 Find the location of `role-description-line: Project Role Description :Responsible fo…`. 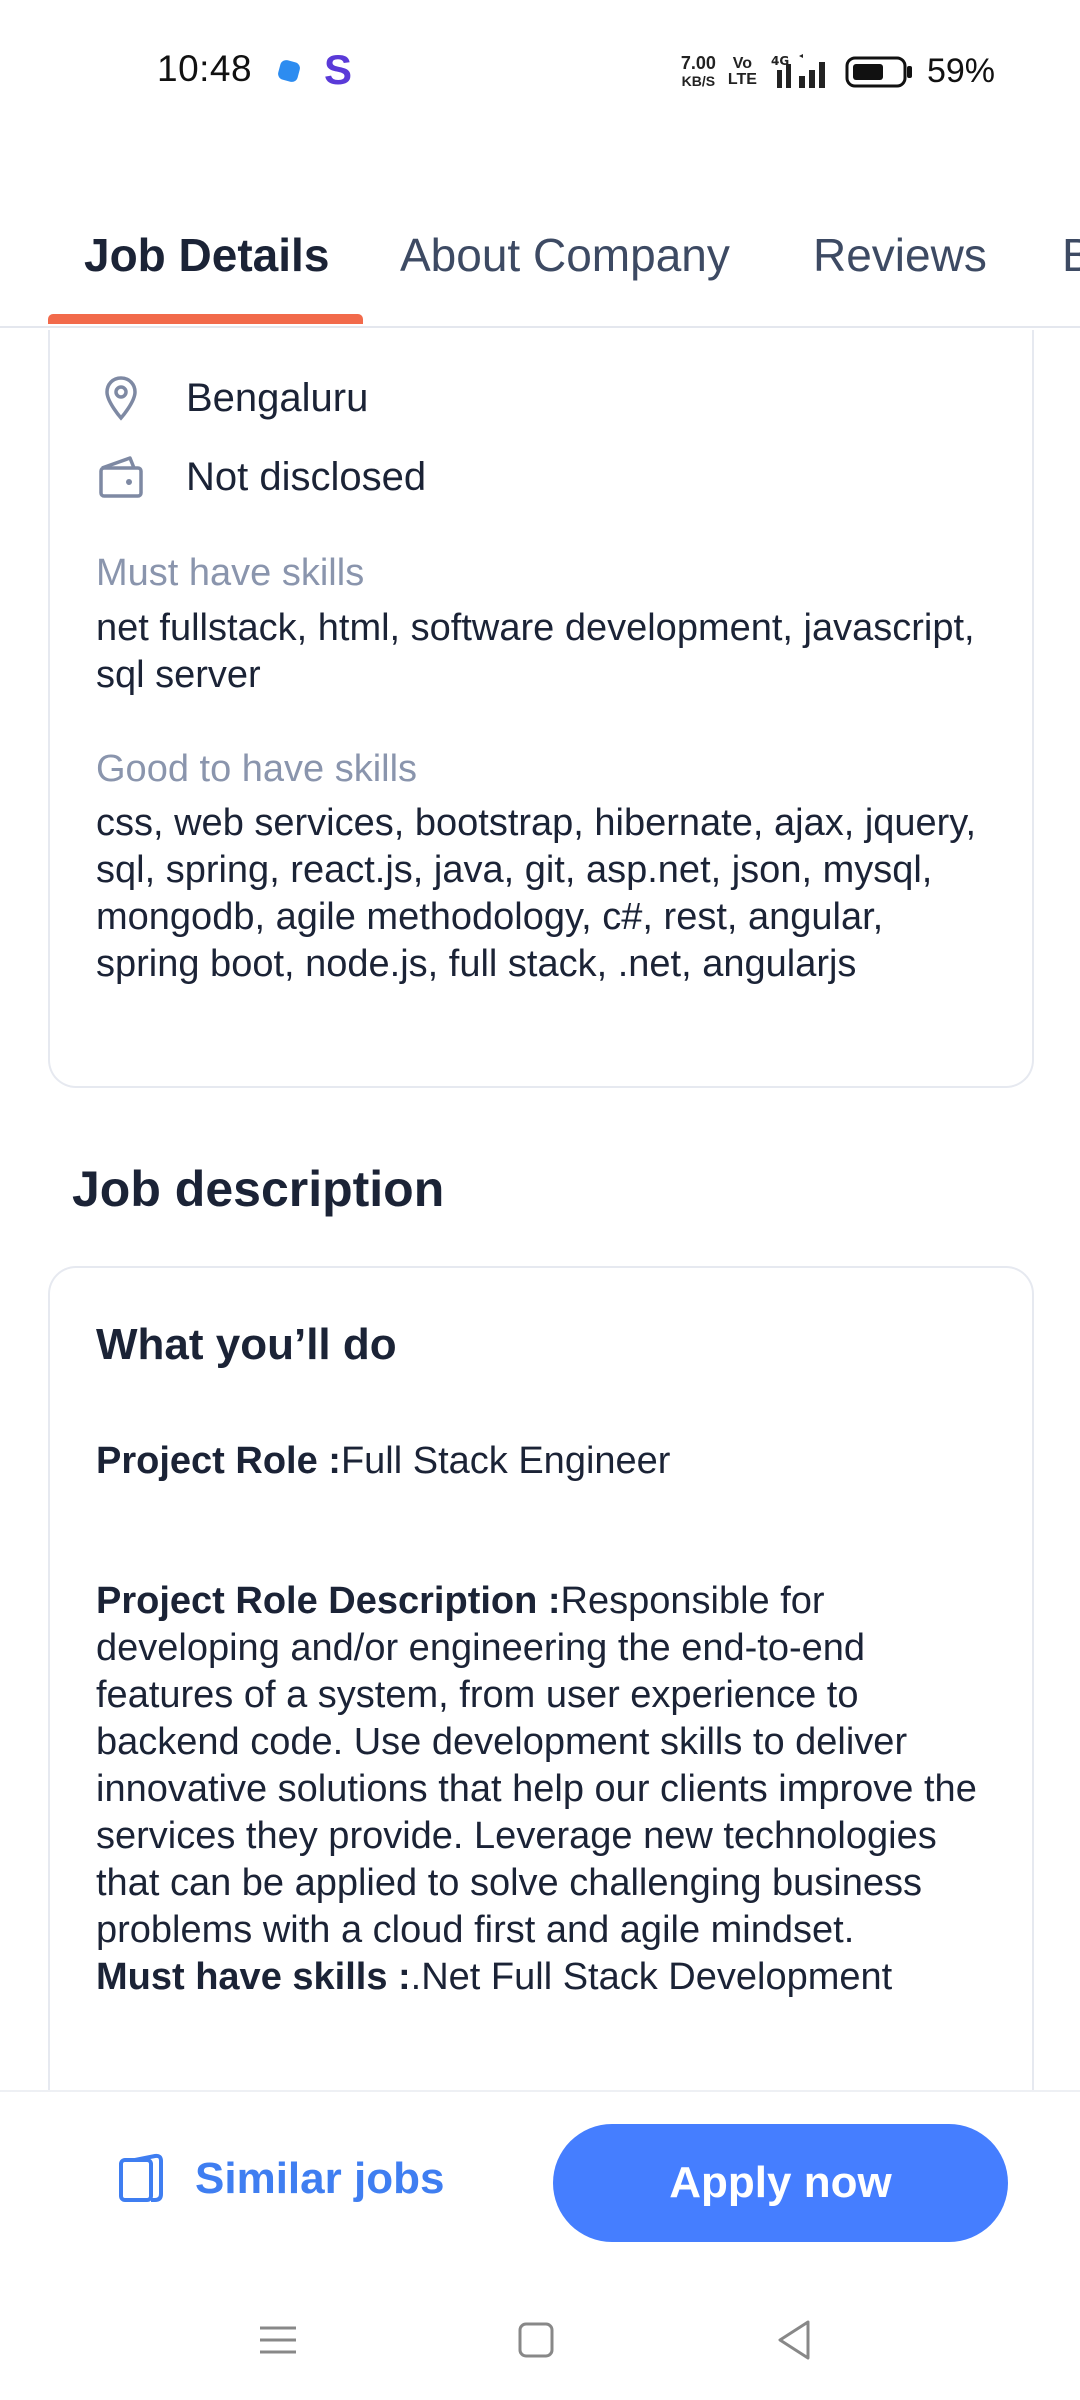

role-description-line: Project Role Description :Responsible fo… is located at coordinates (546, 1789).